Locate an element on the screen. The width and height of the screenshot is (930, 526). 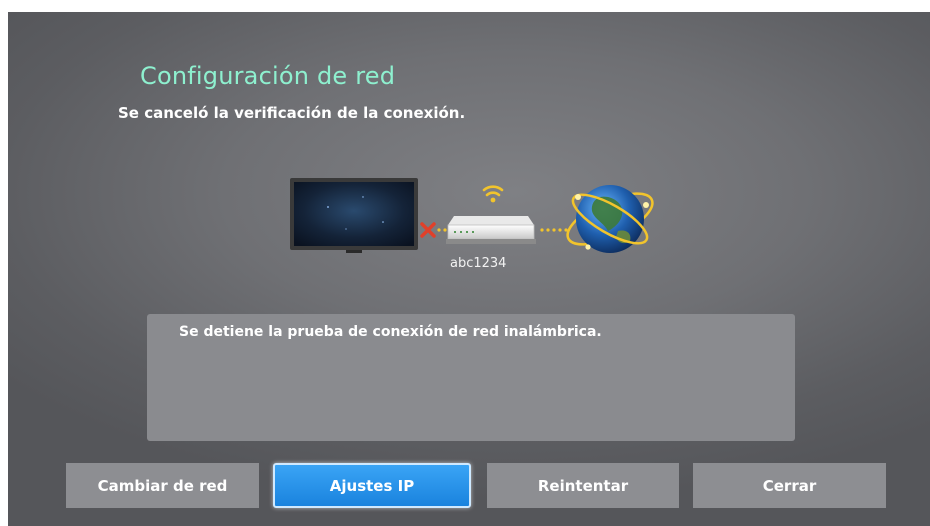
retry-button: Reintentar is located at coordinates (583, 485).